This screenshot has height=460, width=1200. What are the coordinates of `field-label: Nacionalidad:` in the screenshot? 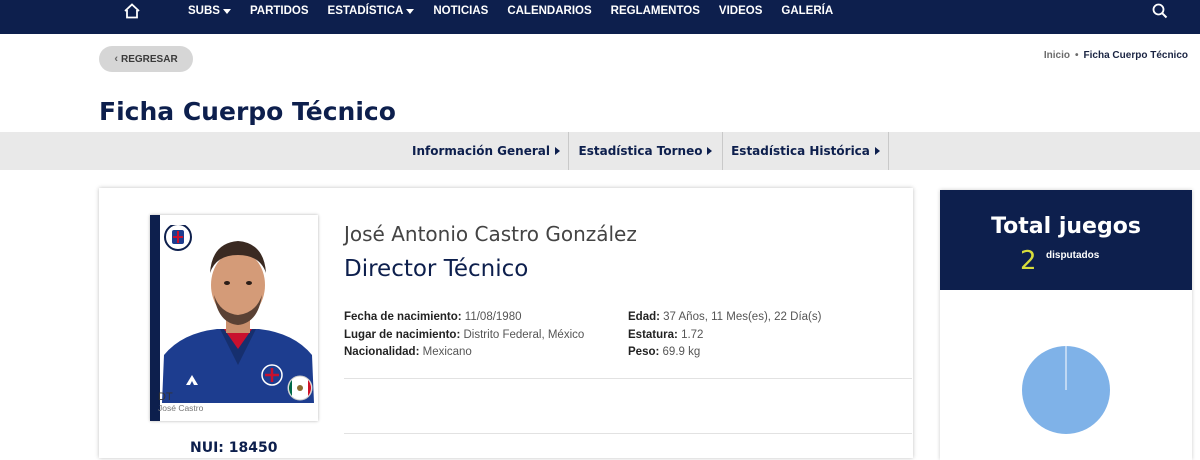 It's located at (382, 352).